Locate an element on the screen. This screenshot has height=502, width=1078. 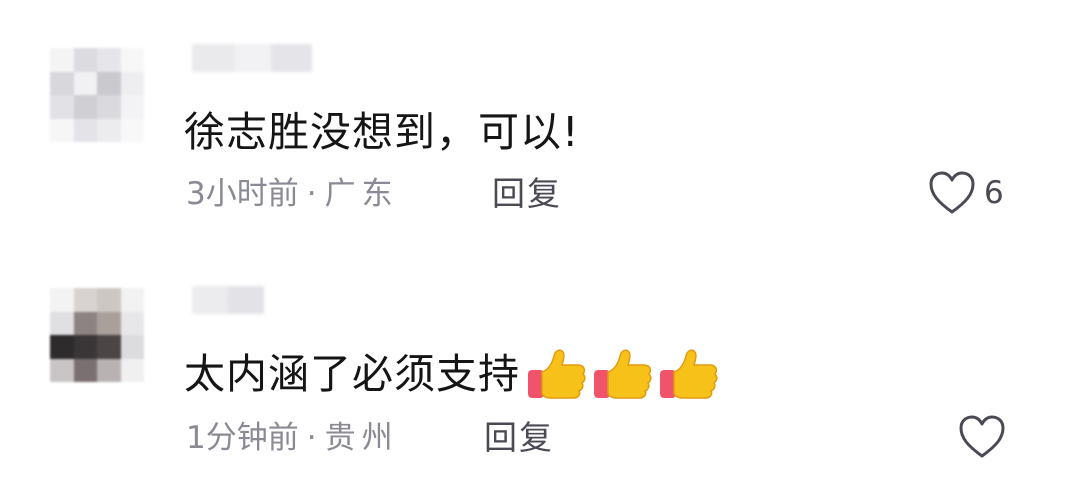
comment-time: 3小时前 is located at coordinates (242, 194).